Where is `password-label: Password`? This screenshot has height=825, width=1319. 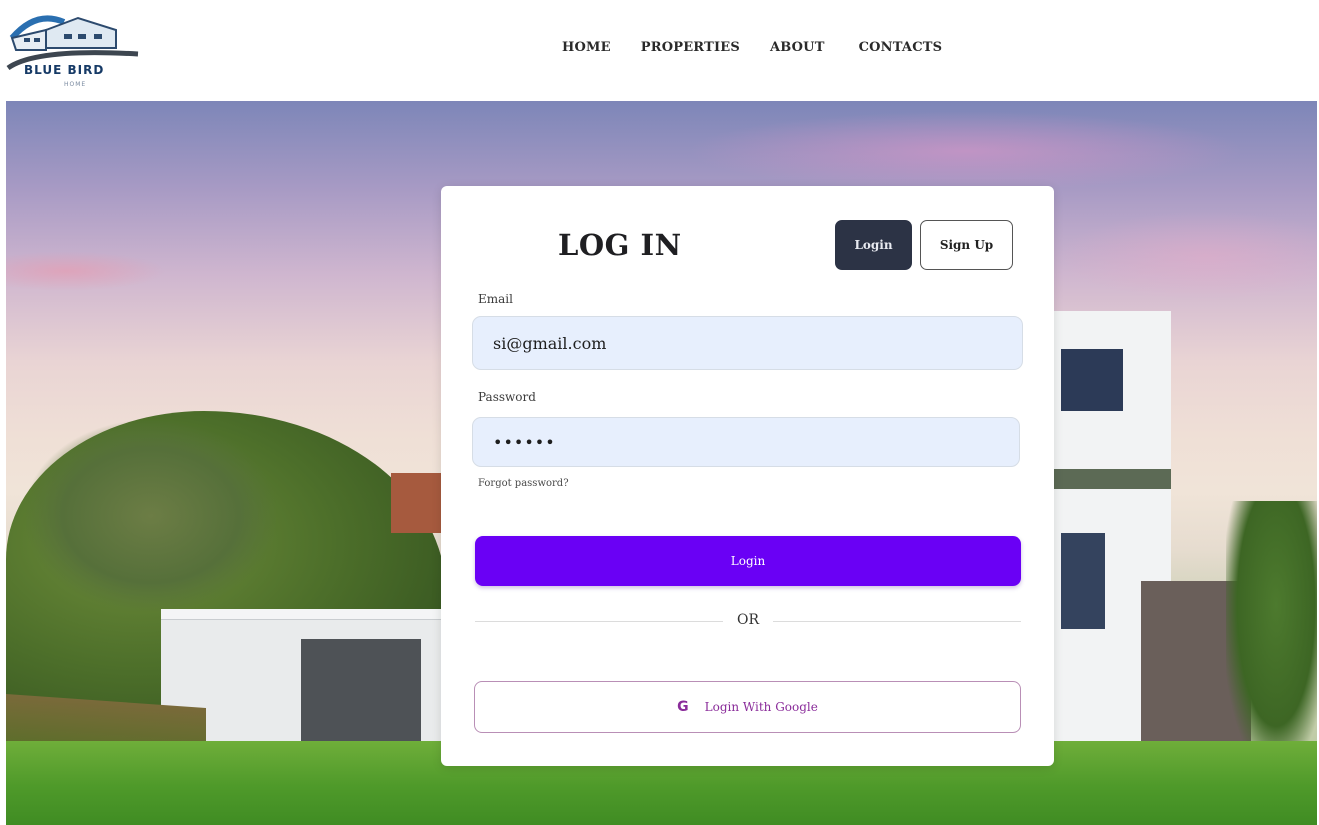 password-label: Password is located at coordinates (507, 397).